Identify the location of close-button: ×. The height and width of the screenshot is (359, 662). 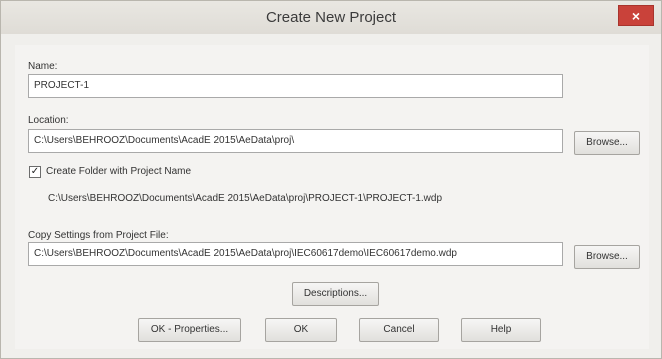
(636, 15).